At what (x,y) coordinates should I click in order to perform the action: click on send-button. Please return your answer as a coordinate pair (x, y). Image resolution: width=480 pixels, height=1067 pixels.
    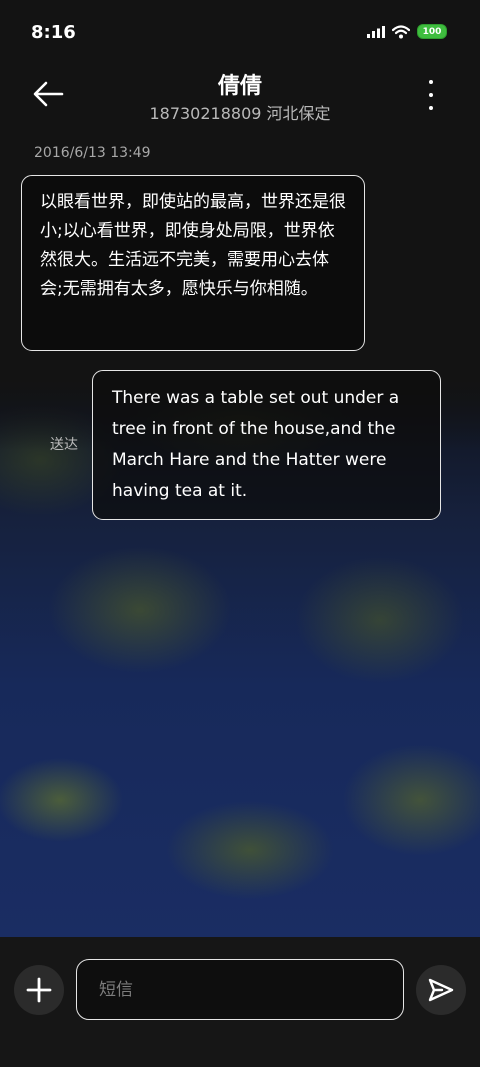
    Looking at the image, I should click on (441, 990).